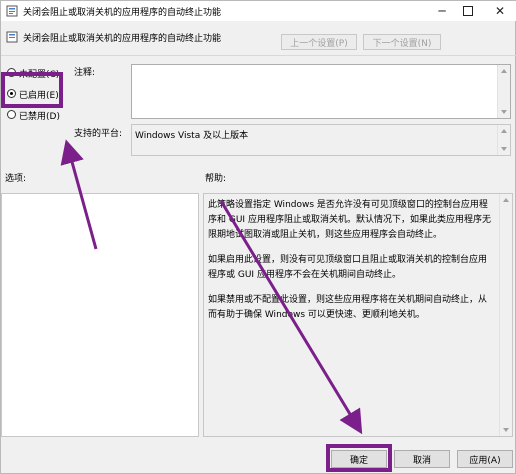 The image size is (516, 474). What do you see at coordinates (79, 194) in the screenshot?
I see `arrow-to-enabled` at bounding box center [79, 194].